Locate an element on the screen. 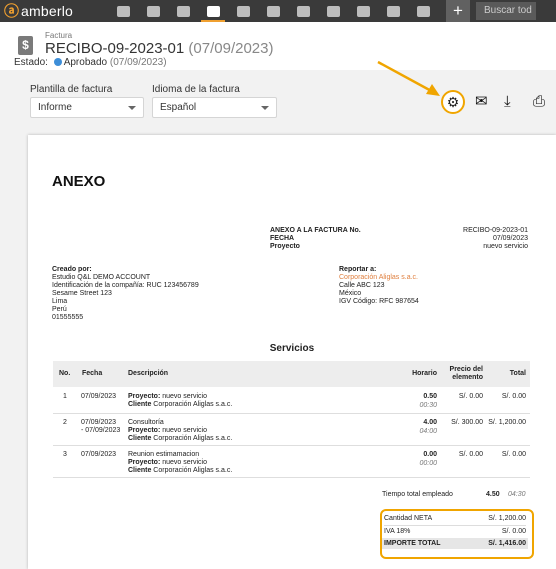 Image resolution: width=556 pixels, height=569 pixels. cell-description: Reunion estimamacion is located at coordinates (164, 454).